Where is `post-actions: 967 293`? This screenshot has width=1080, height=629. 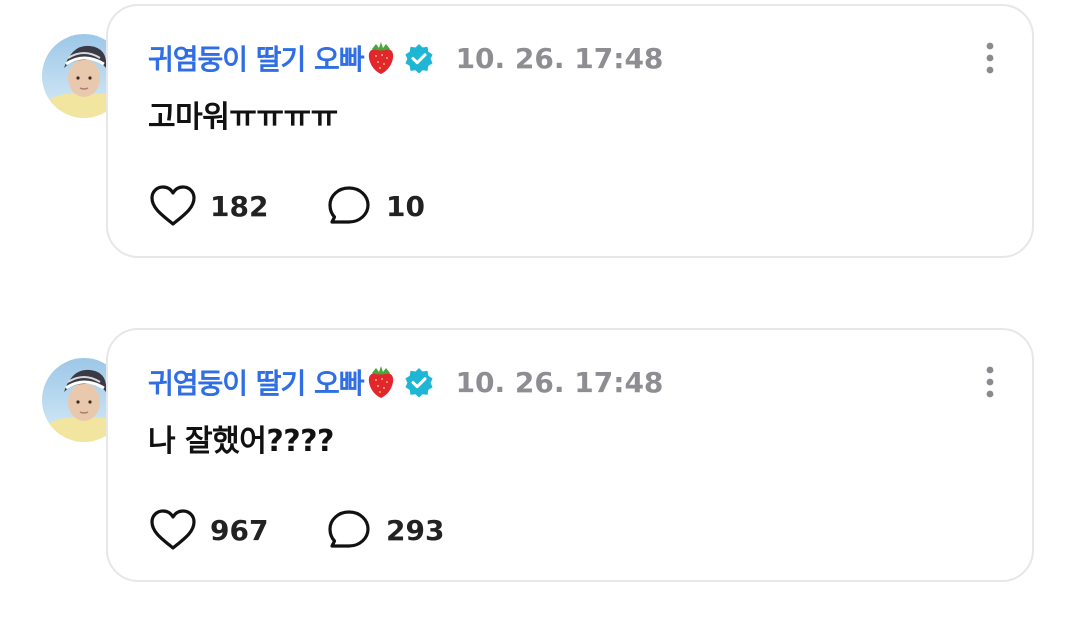
post-actions: 967 293 is located at coordinates (296, 530).